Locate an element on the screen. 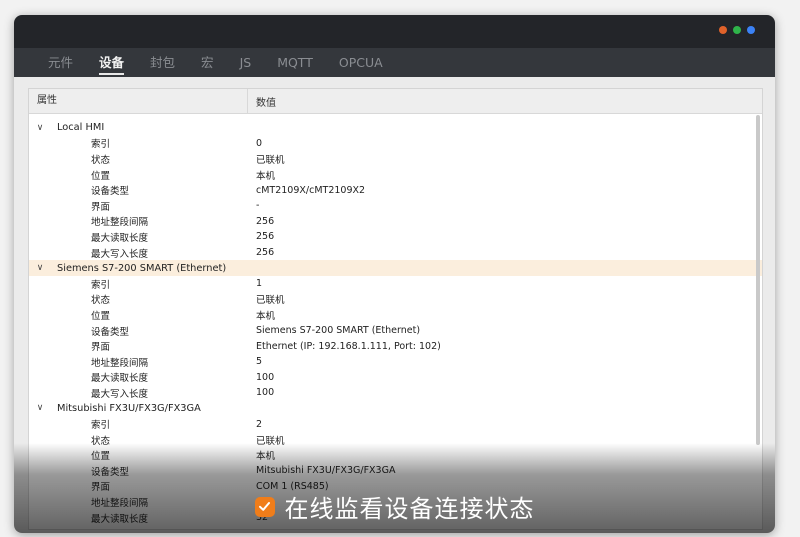  tab-bar: 元件 设备 封包宏 JS MQTT OPCUA is located at coordinates (394, 62).